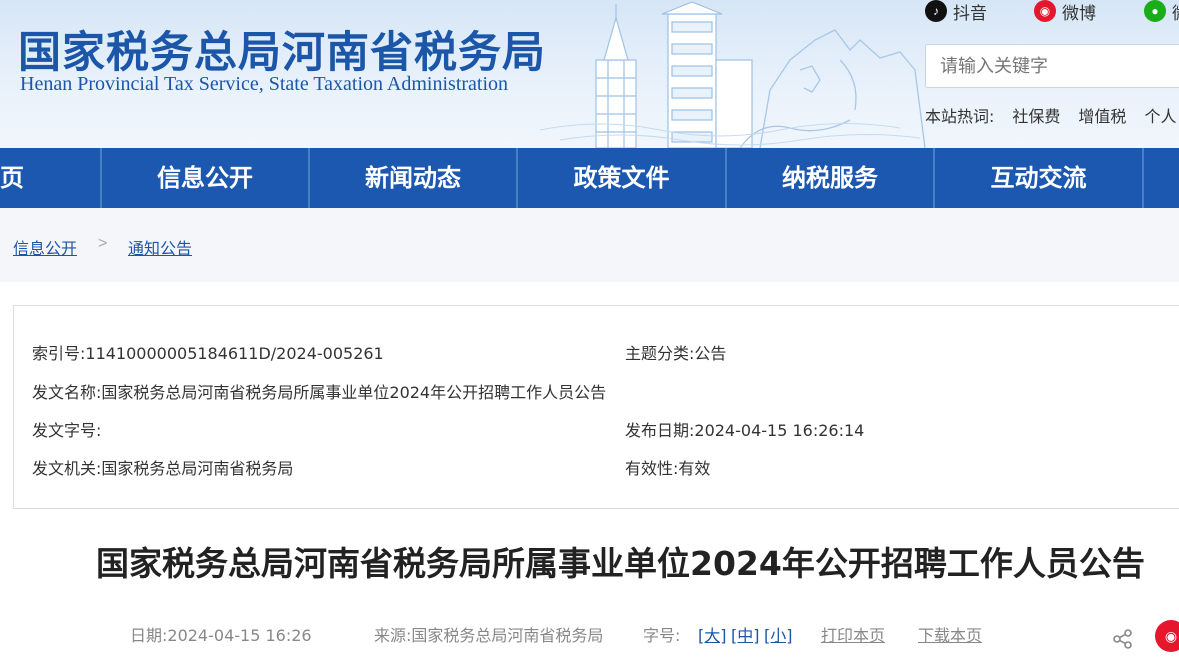  I want to click on wechat-icon: ●, so click(1155, 11).